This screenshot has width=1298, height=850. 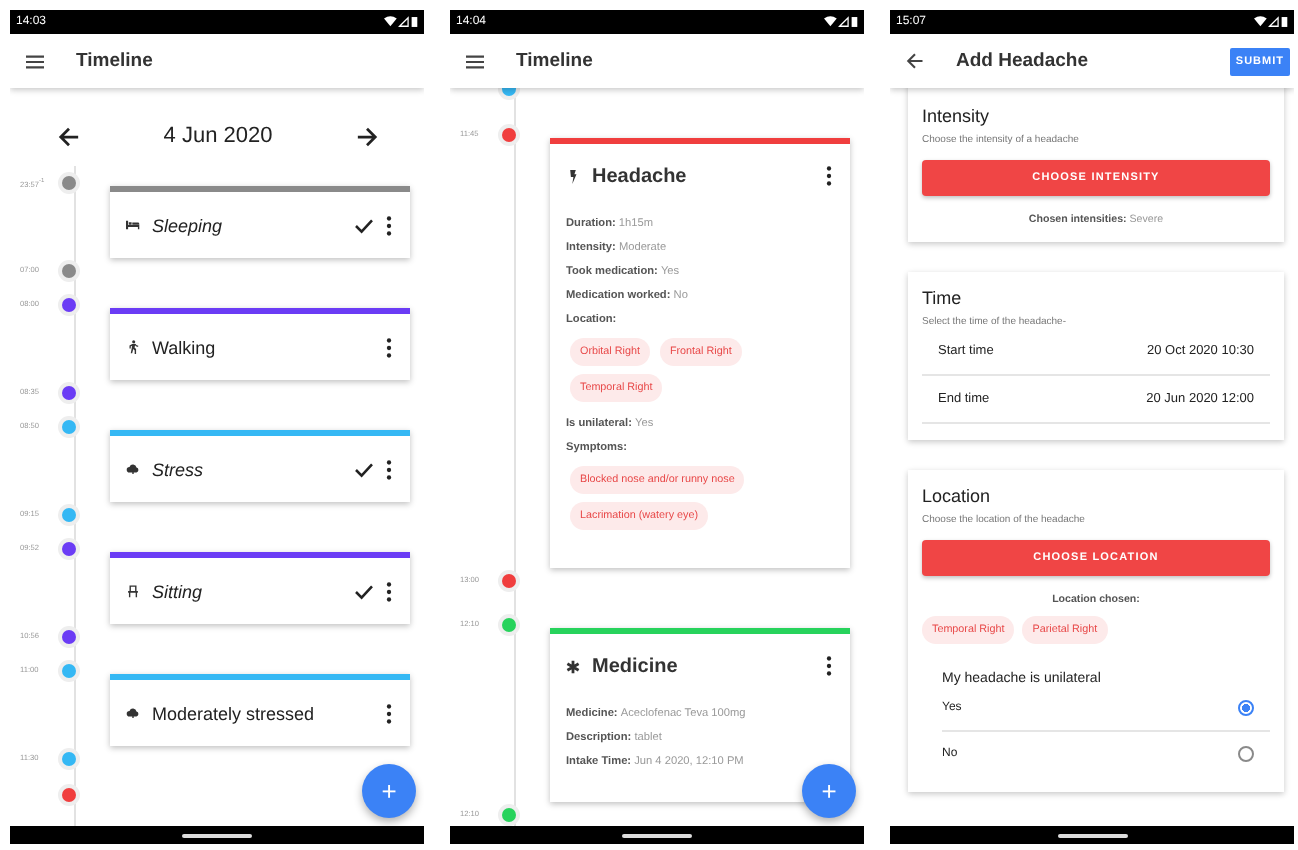 I want to click on bolt-icon, so click(x=573, y=176).